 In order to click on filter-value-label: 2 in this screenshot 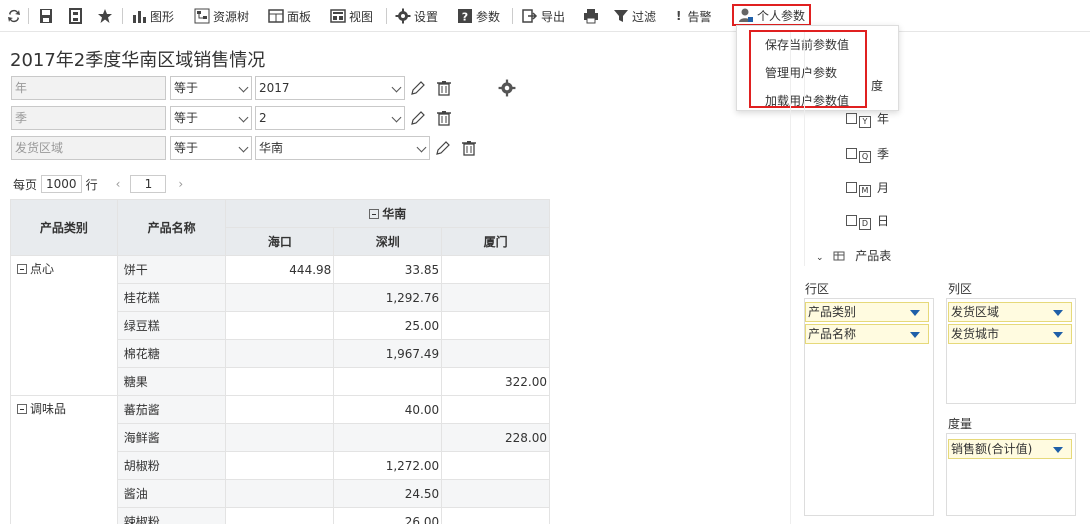, I will do `click(263, 118)`.